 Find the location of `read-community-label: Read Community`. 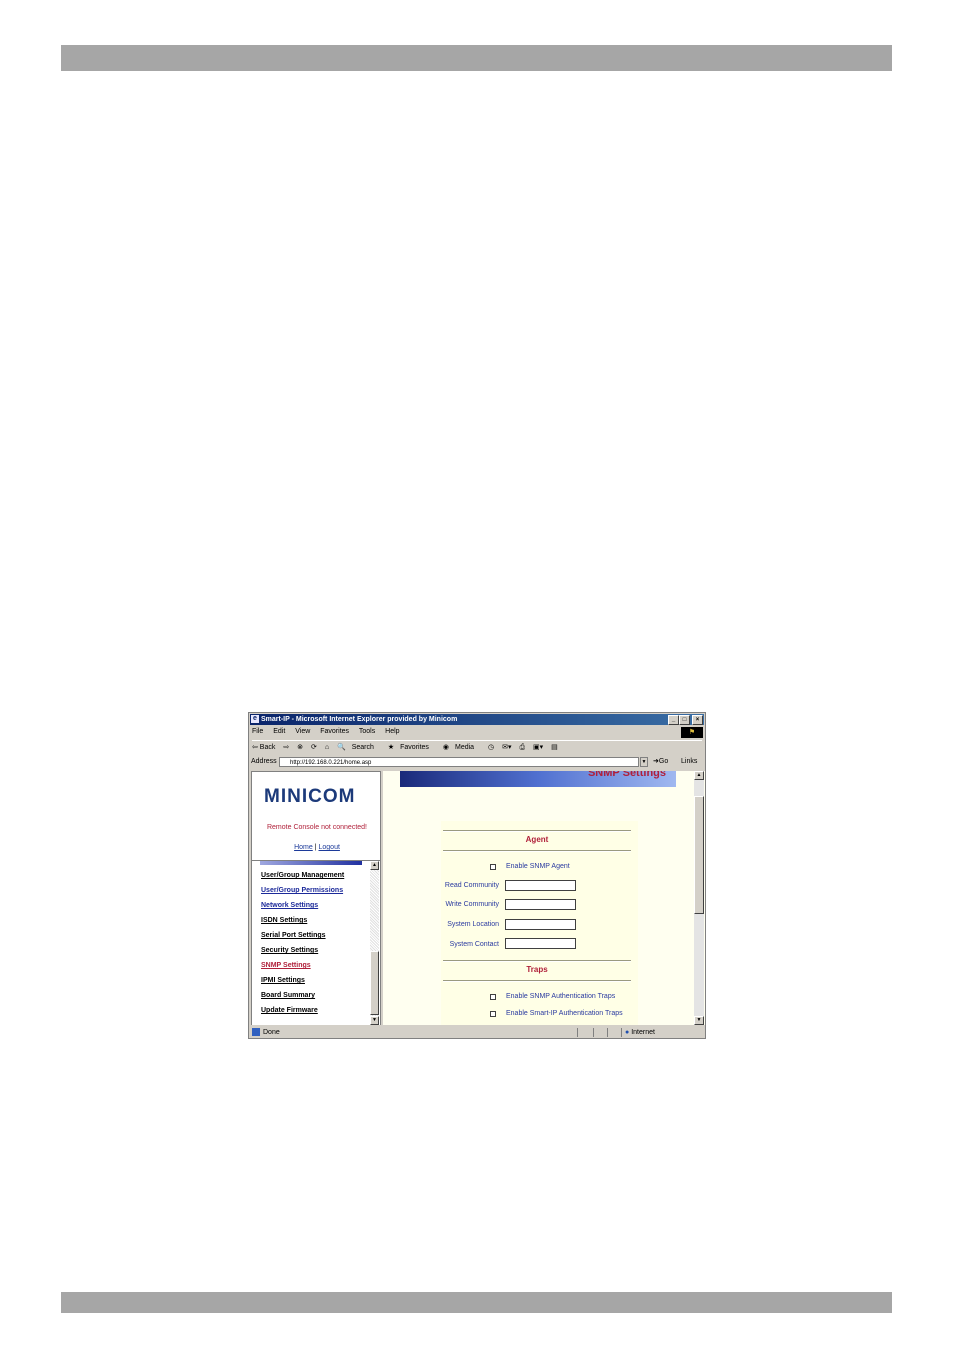

read-community-label: Read Community is located at coordinates (471, 885).